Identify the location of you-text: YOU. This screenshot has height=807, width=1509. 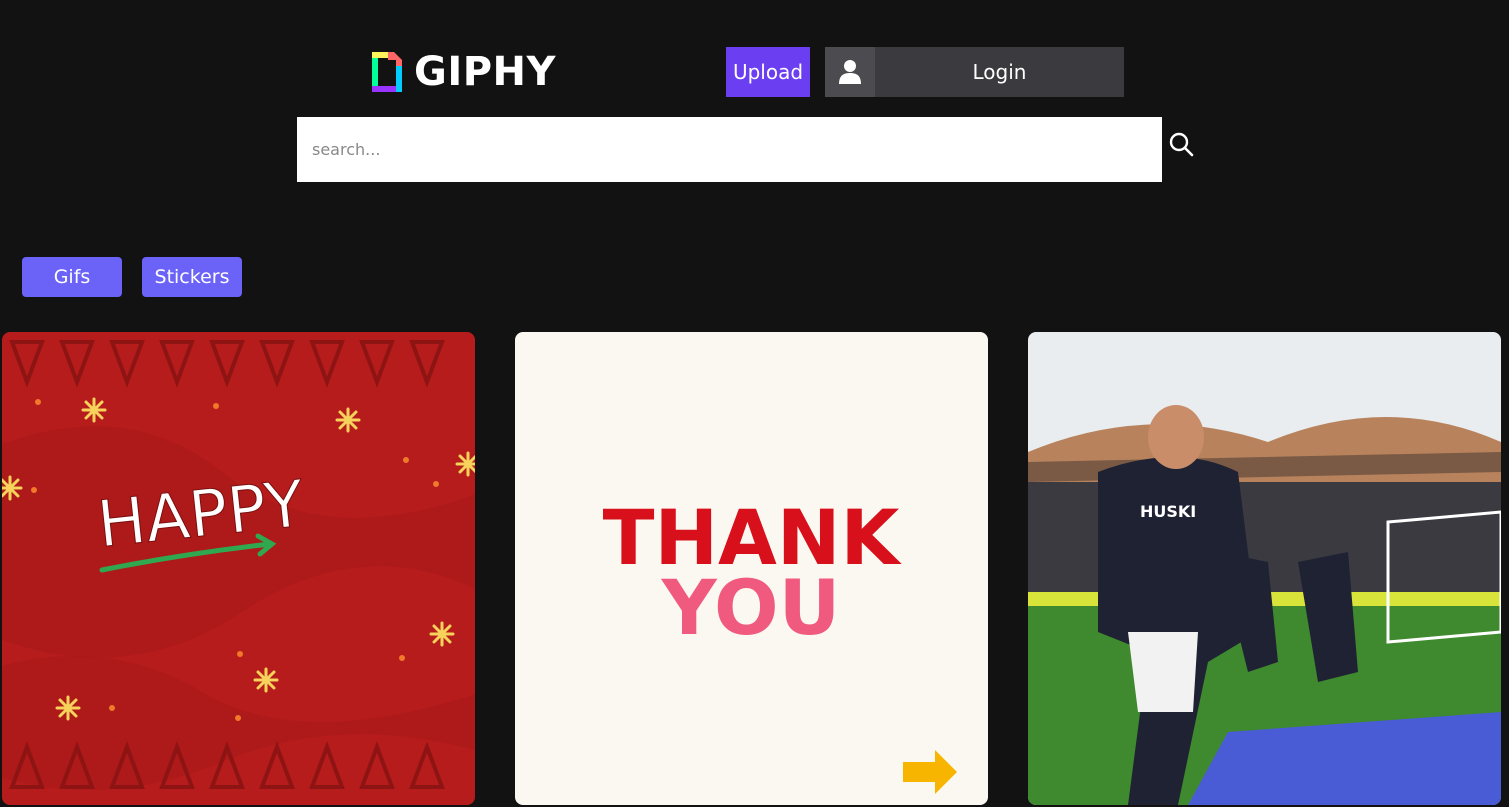
(751, 607).